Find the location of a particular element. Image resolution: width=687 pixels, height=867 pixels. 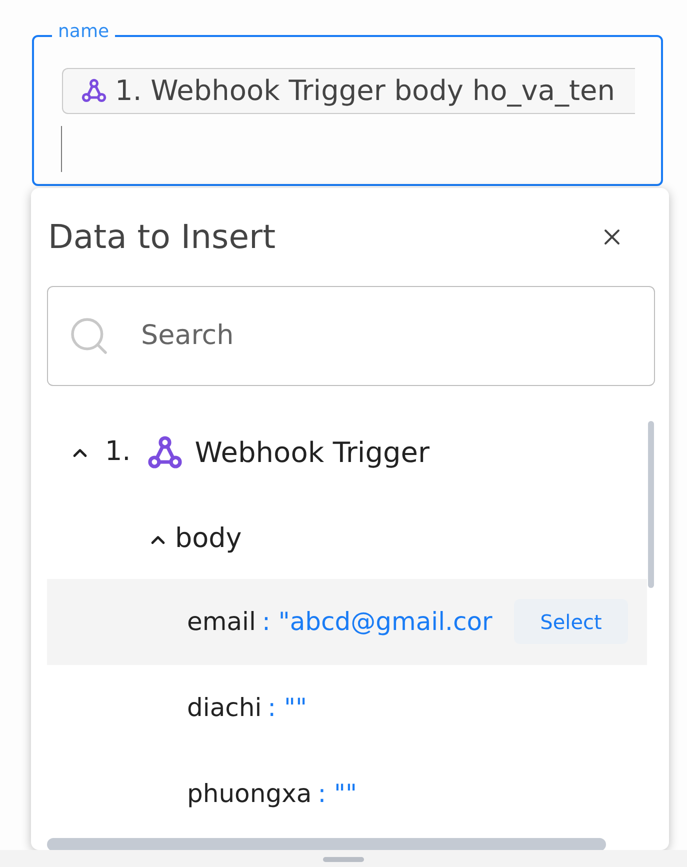

data-row: diachi : "" is located at coordinates (347, 707).